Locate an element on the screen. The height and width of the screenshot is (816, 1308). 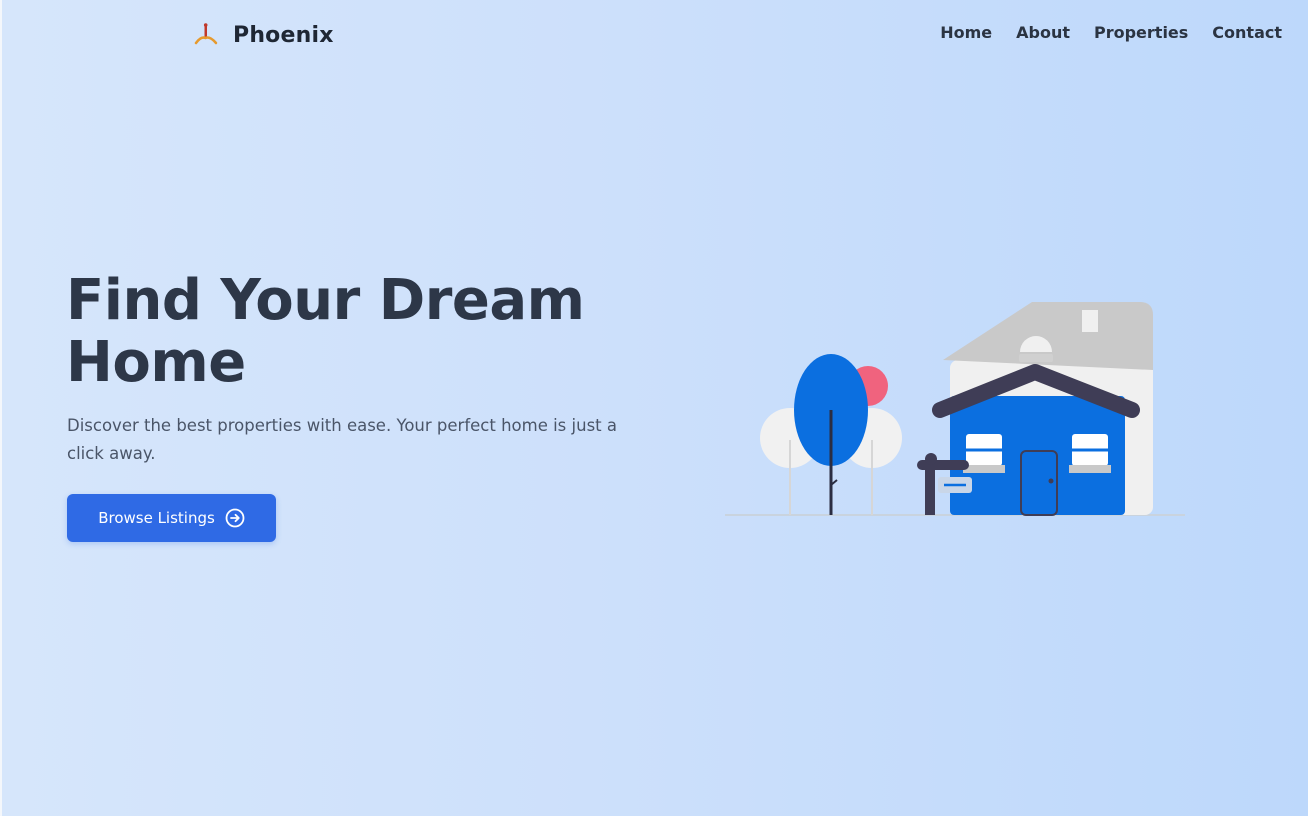
hero-title-line2: Home is located at coordinates (156, 362).